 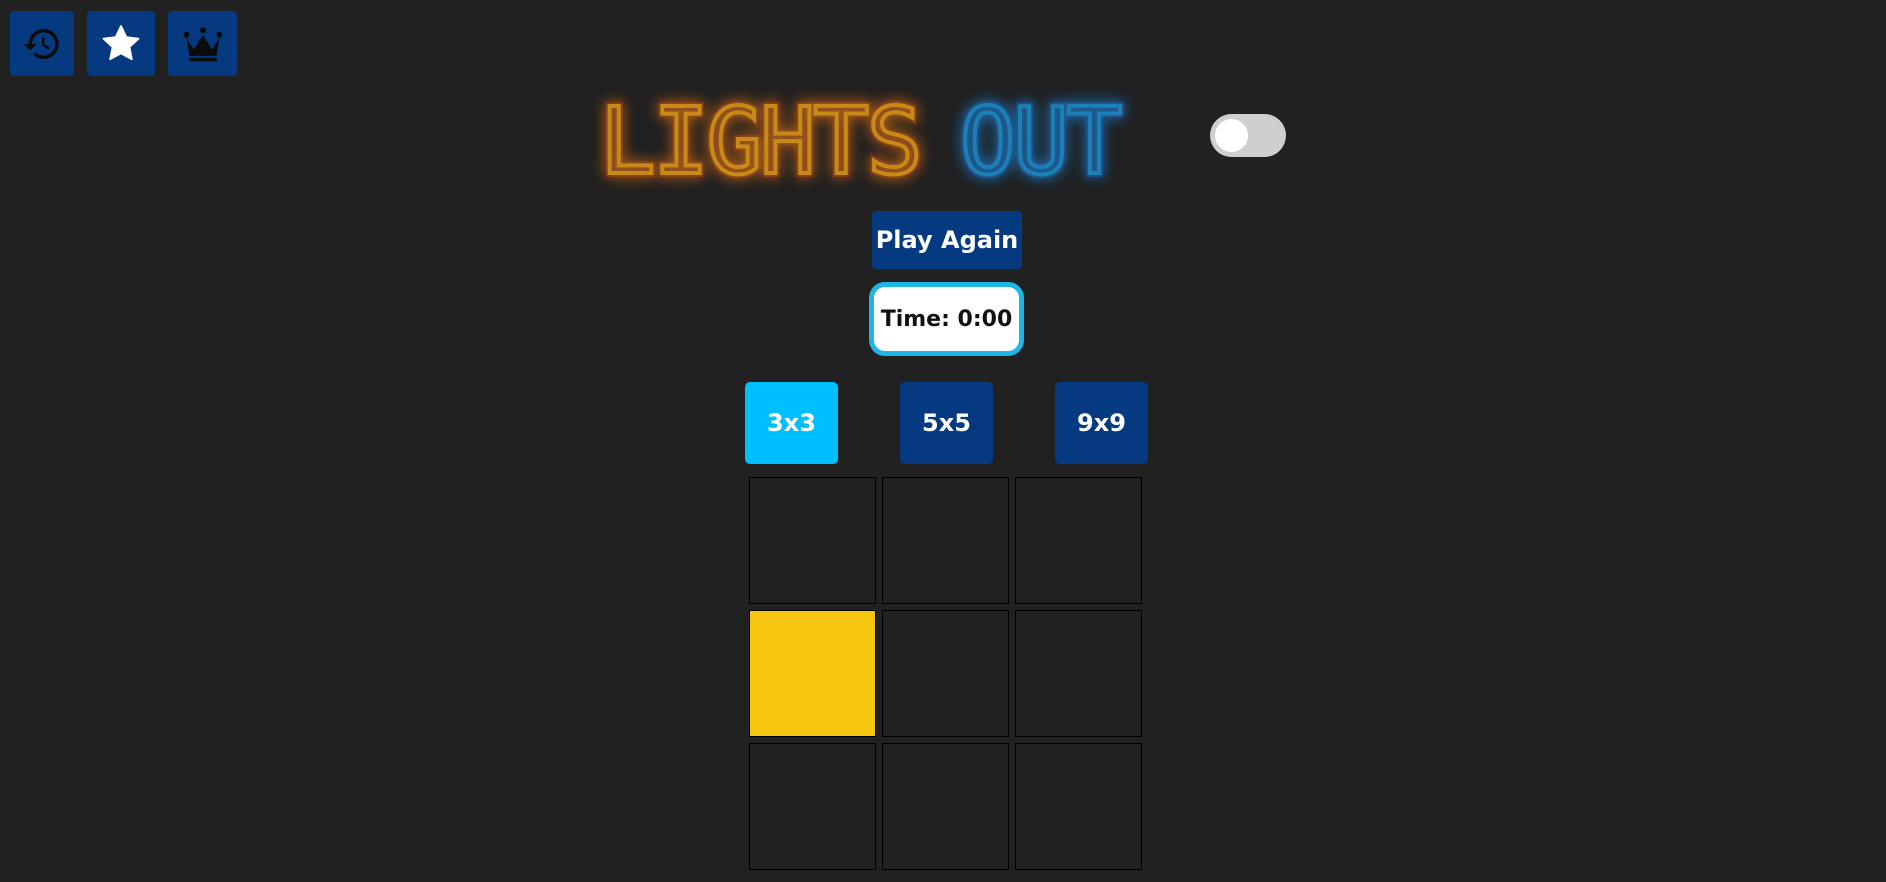 I want to click on leaderboard-button, so click(x=202, y=43).